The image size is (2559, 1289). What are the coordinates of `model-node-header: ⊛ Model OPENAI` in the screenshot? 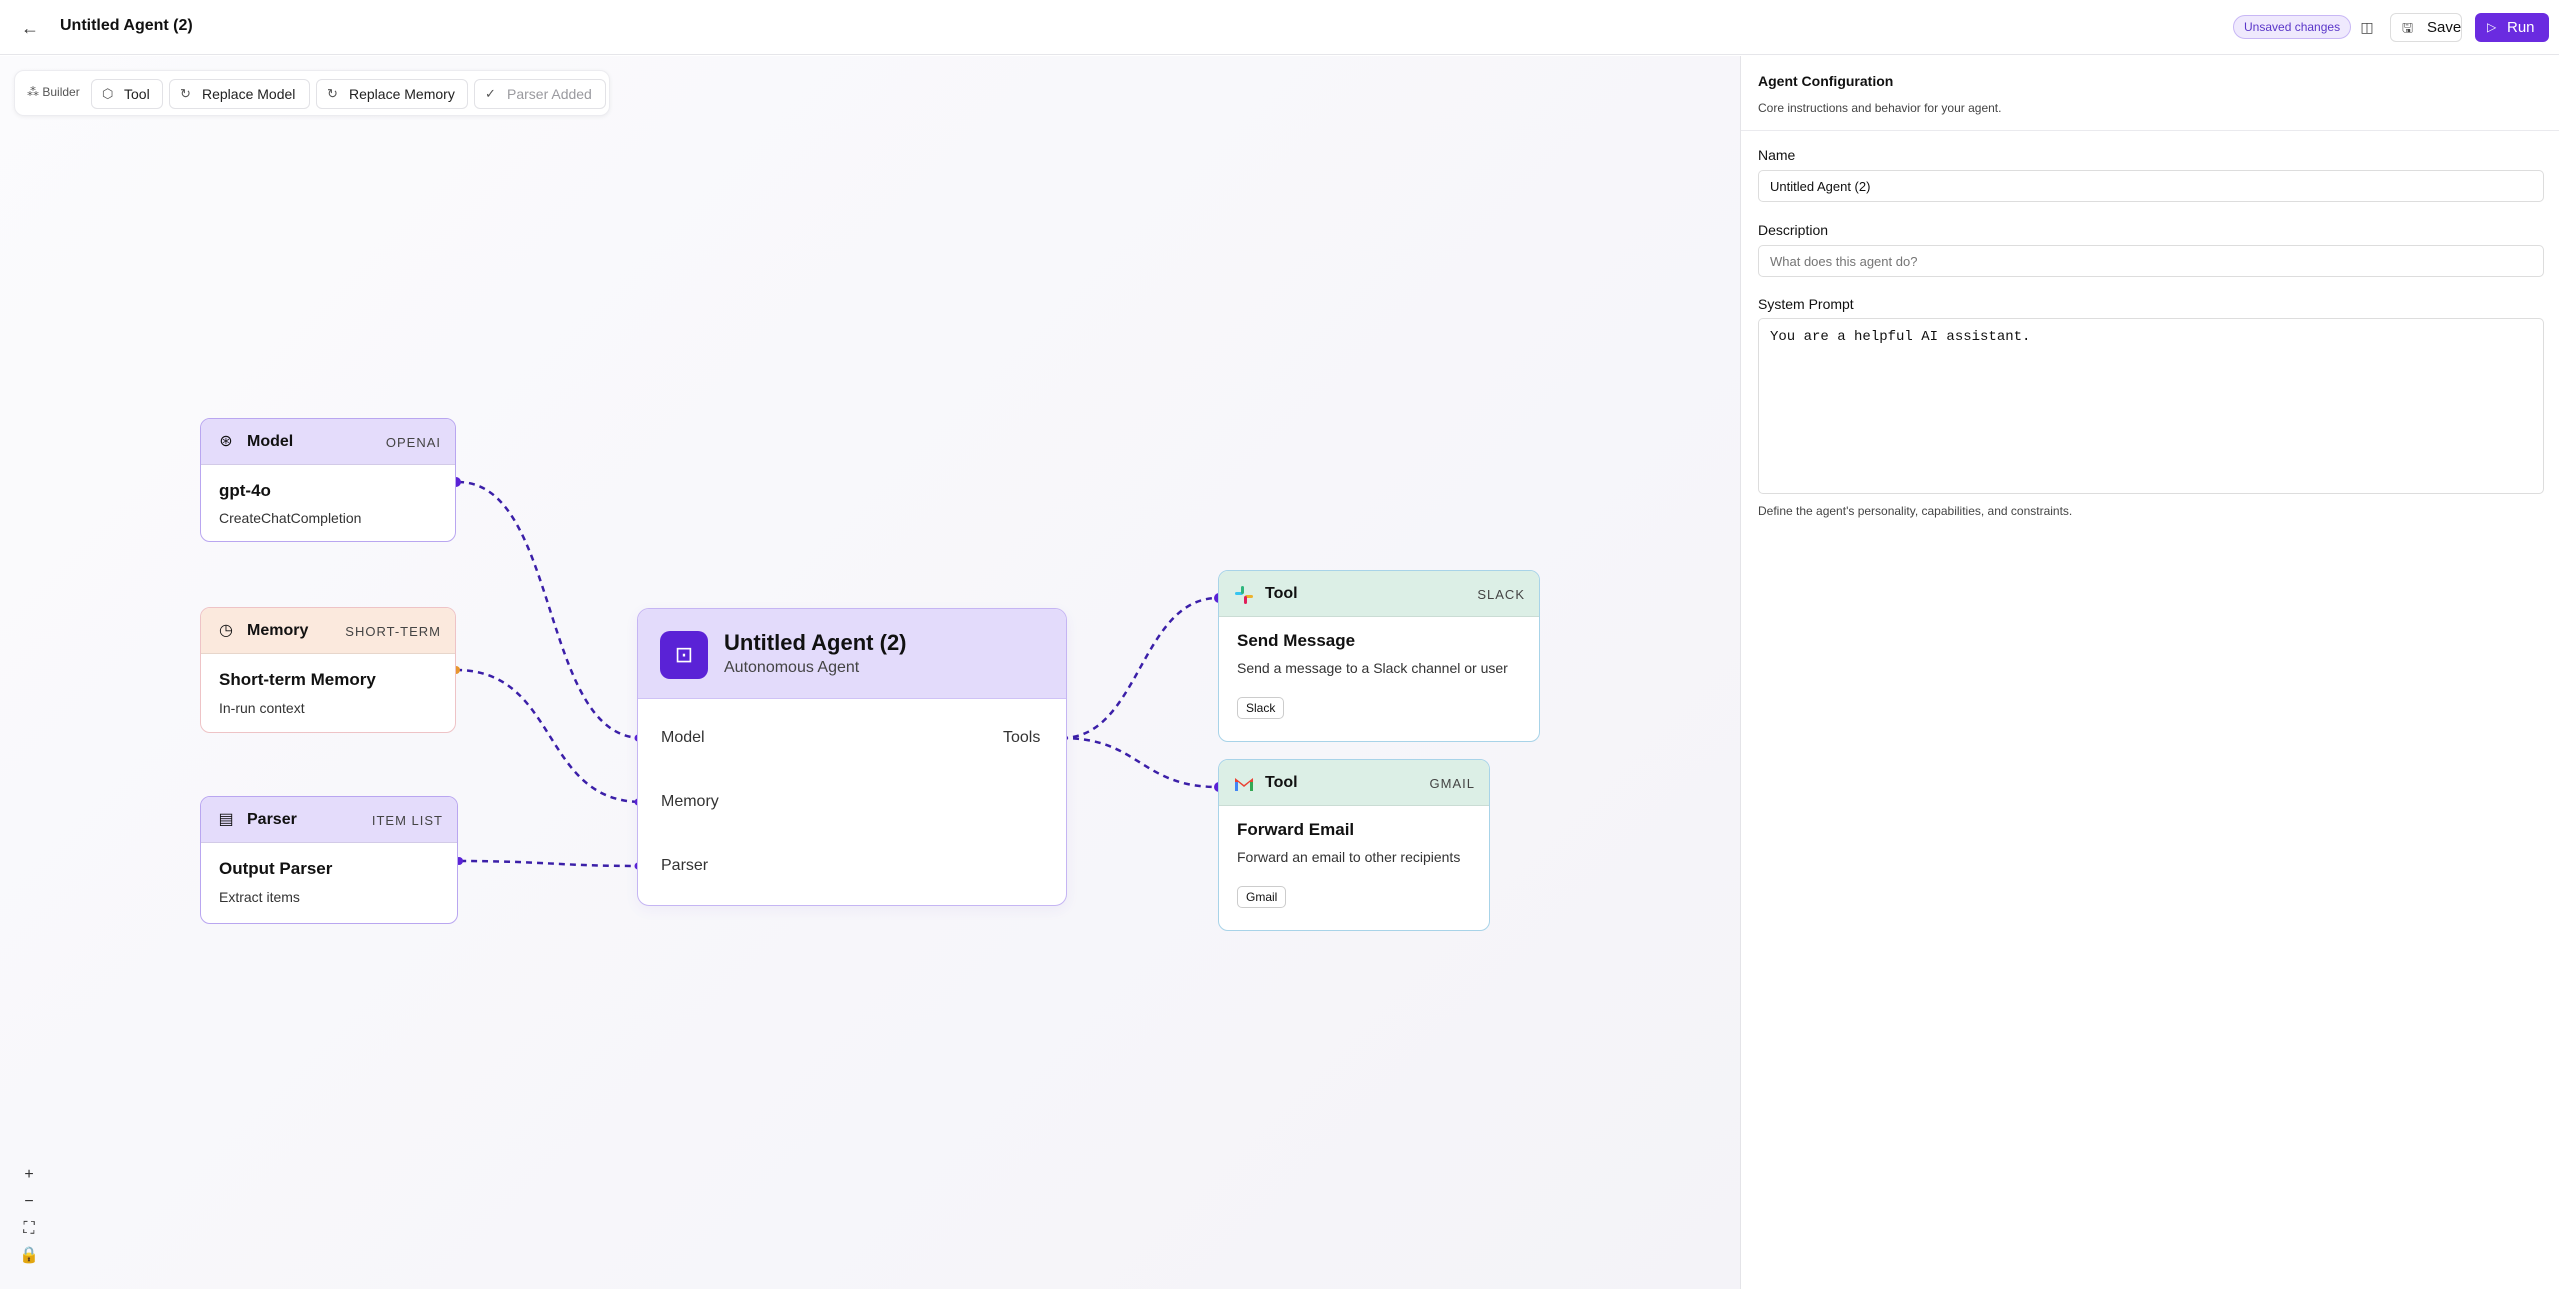 It's located at (328, 442).